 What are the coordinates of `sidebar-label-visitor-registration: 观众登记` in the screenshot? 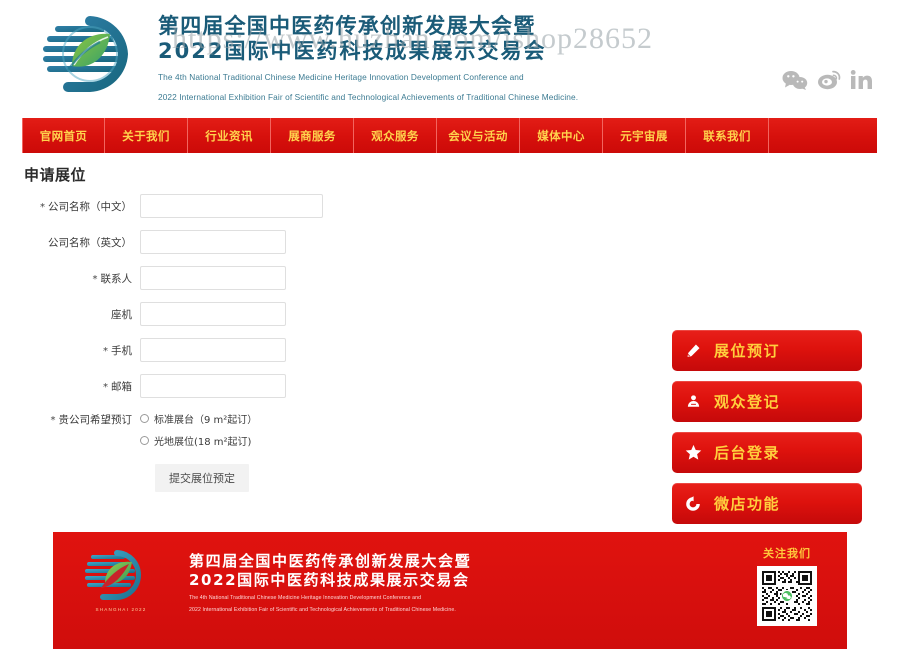 It's located at (747, 402).